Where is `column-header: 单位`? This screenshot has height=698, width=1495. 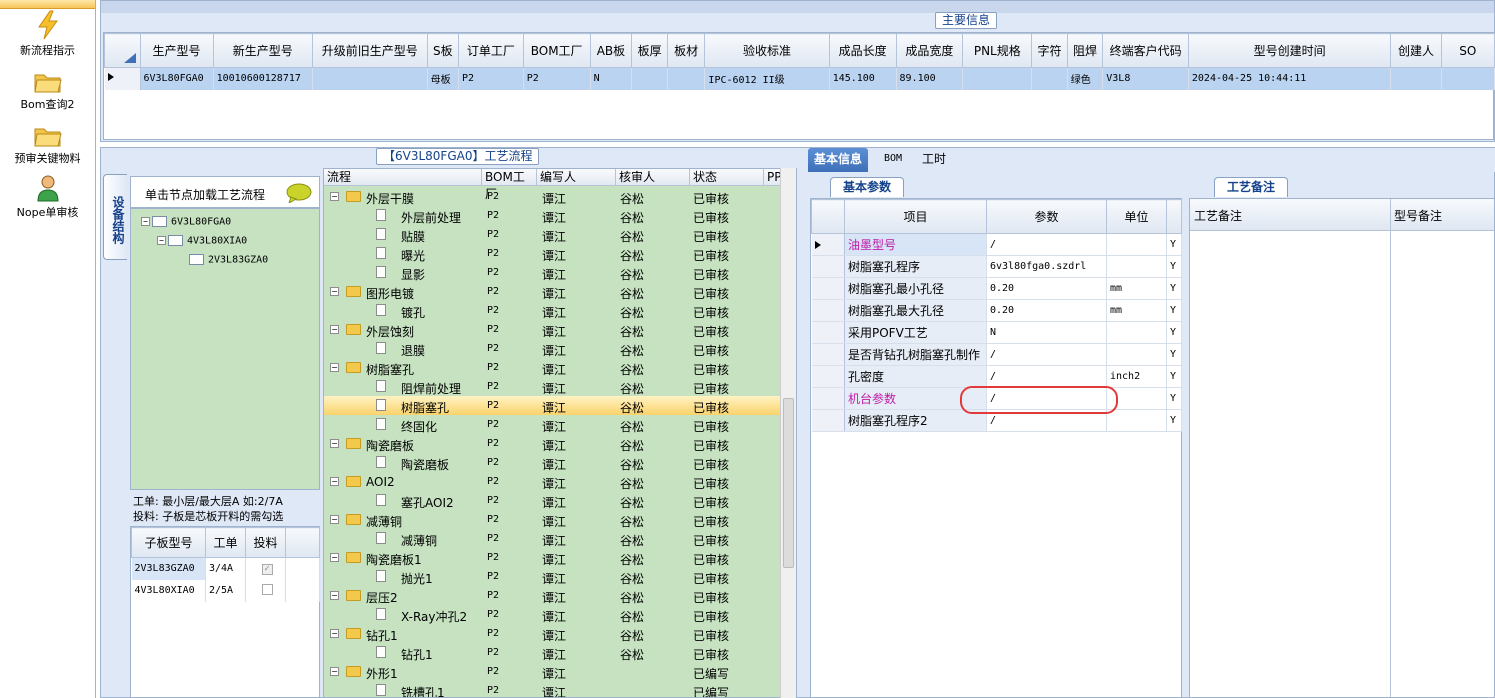 column-header: 单位 is located at coordinates (1136, 216).